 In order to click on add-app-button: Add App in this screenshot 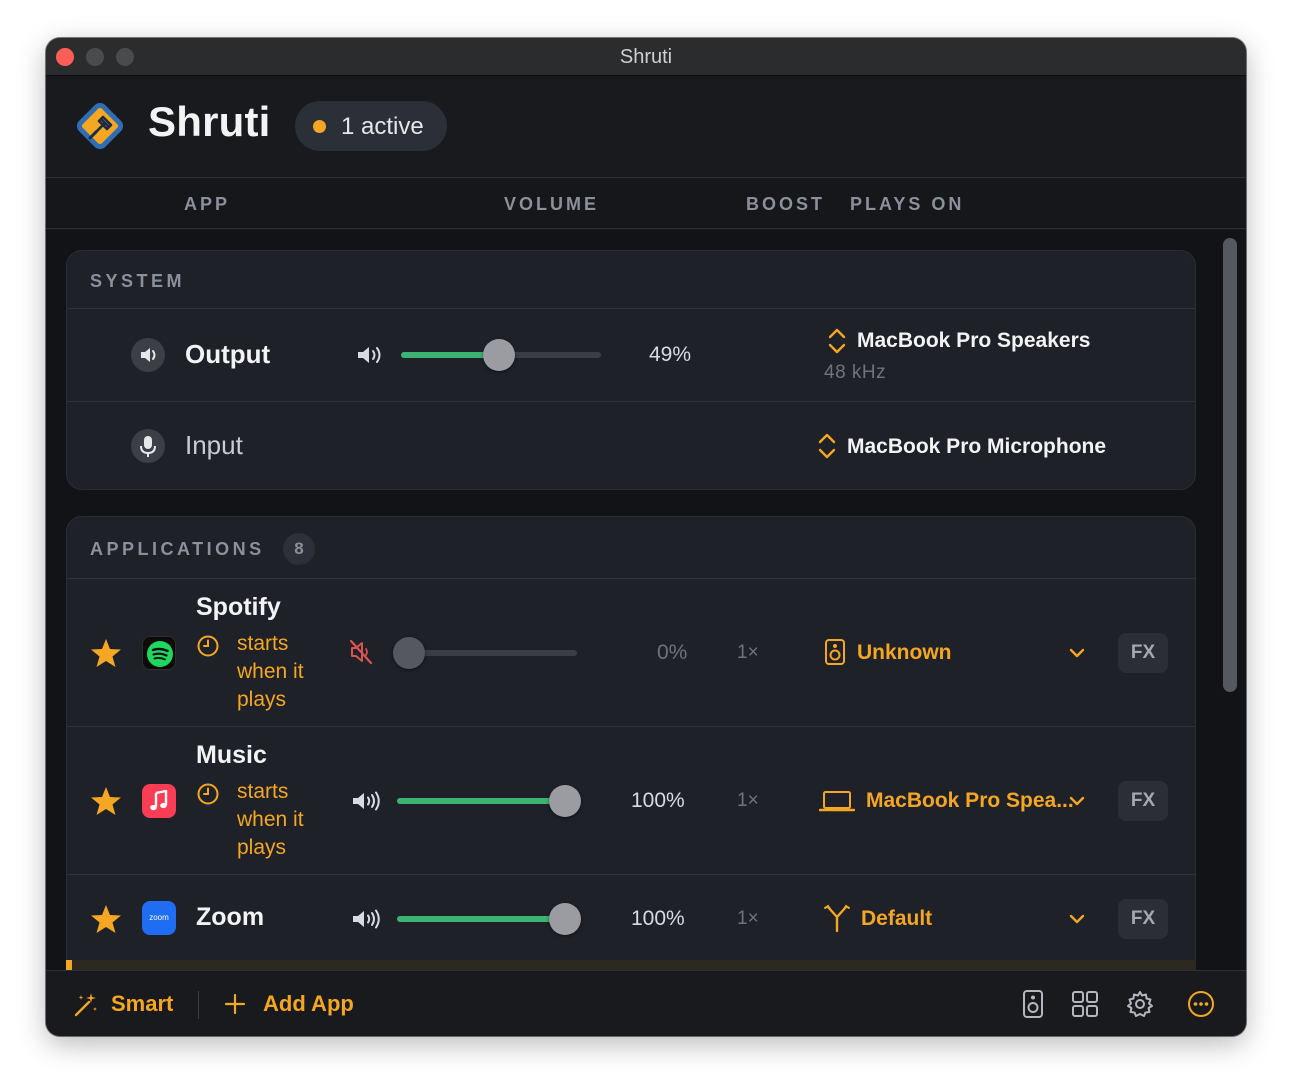, I will do `click(308, 1004)`.